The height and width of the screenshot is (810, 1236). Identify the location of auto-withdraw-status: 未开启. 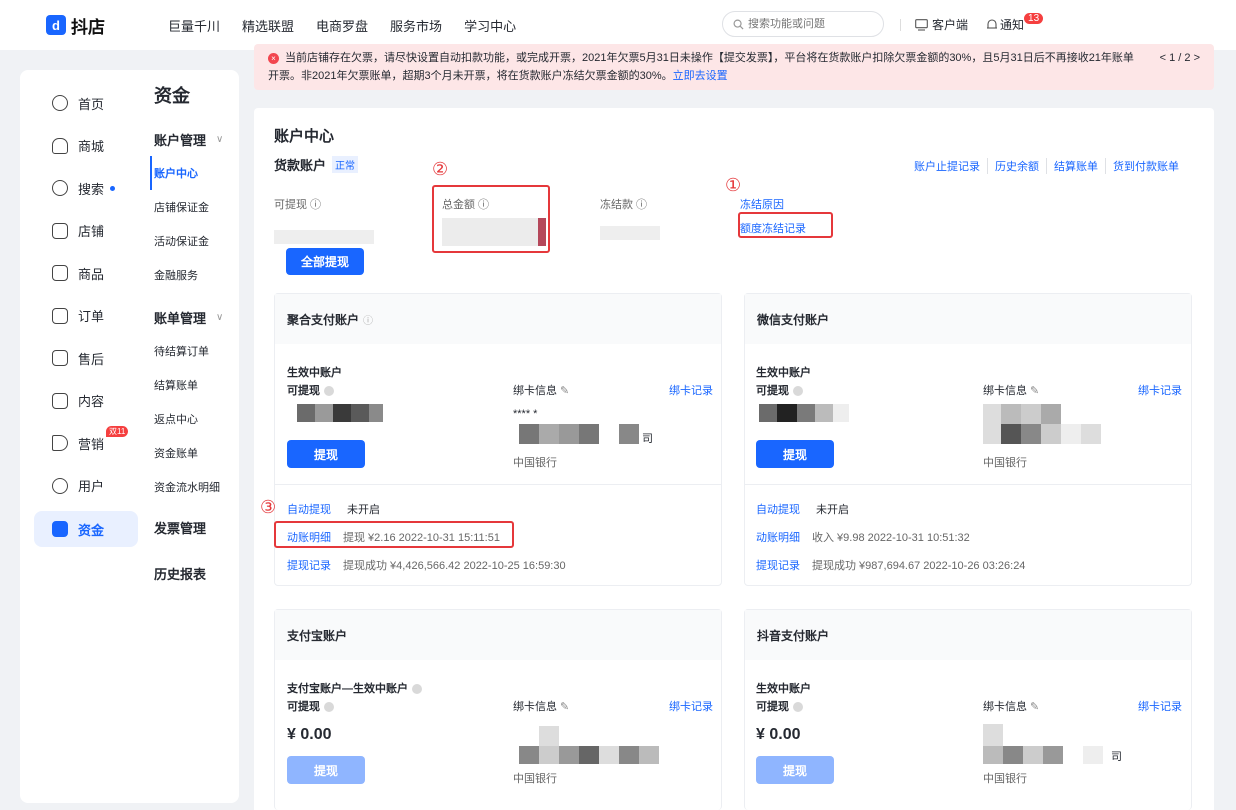
(832, 510).